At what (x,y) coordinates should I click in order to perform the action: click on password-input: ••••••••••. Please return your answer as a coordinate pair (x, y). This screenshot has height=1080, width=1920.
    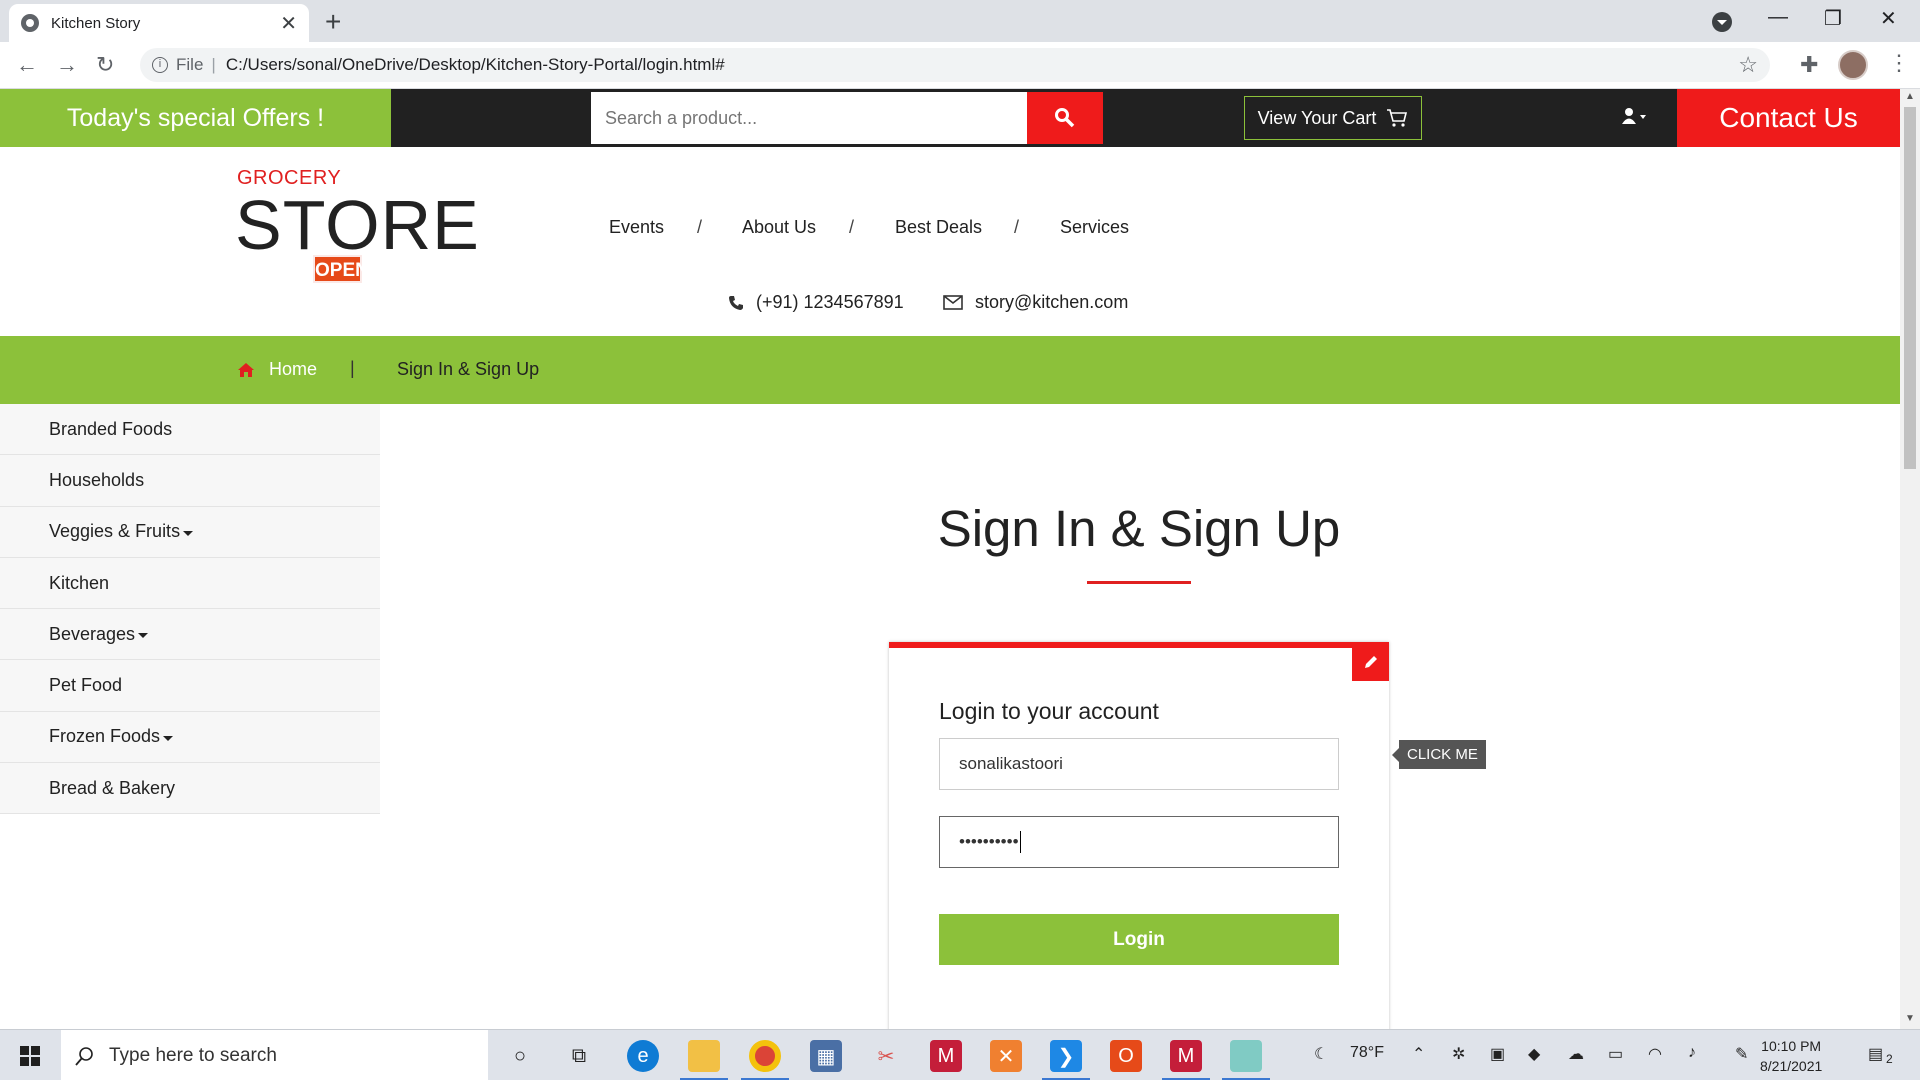
    Looking at the image, I should click on (1139, 842).